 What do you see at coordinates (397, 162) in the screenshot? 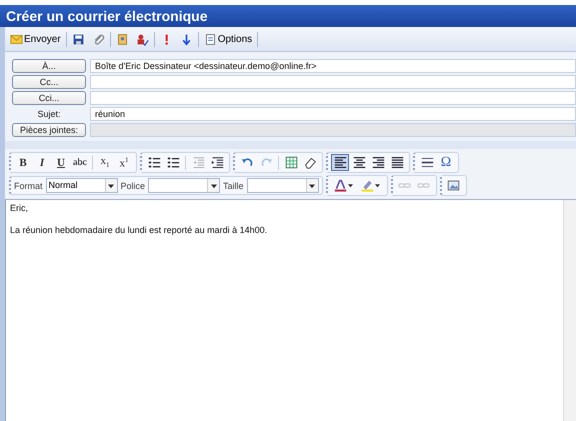
I see `justify-icon` at bounding box center [397, 162].